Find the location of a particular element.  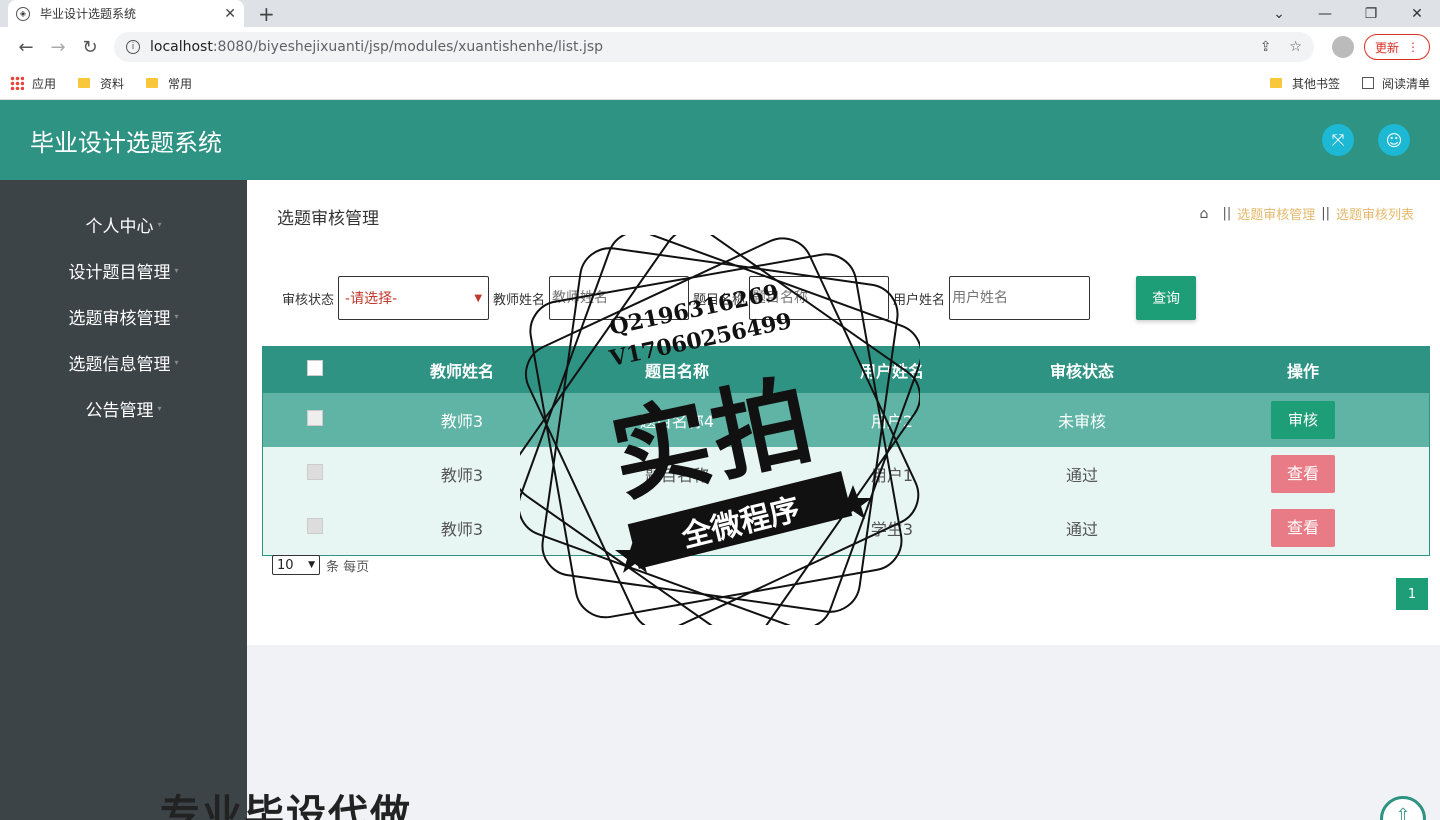

update-label: 更新 is located at coordinates (1386, 47).